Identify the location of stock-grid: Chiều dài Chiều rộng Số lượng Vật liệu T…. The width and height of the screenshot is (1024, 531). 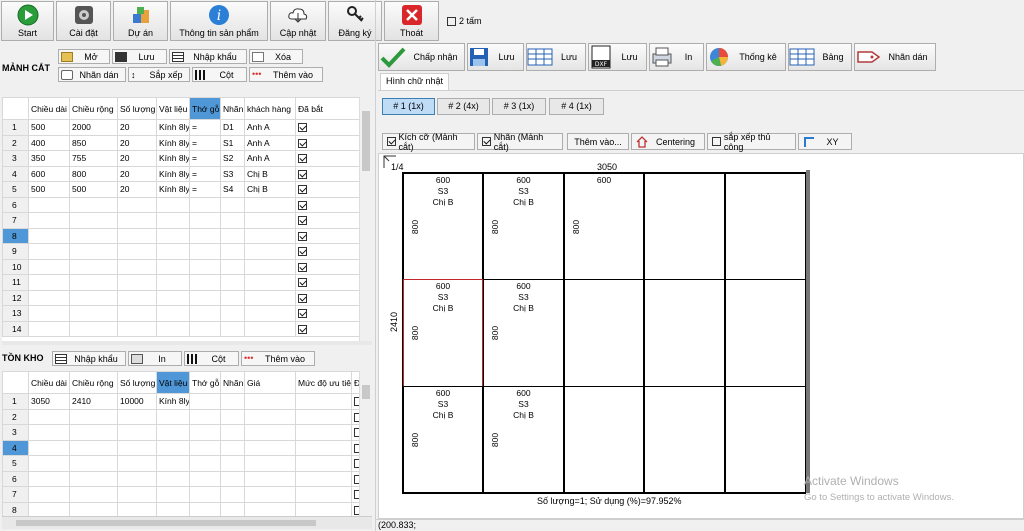
(180, 443).